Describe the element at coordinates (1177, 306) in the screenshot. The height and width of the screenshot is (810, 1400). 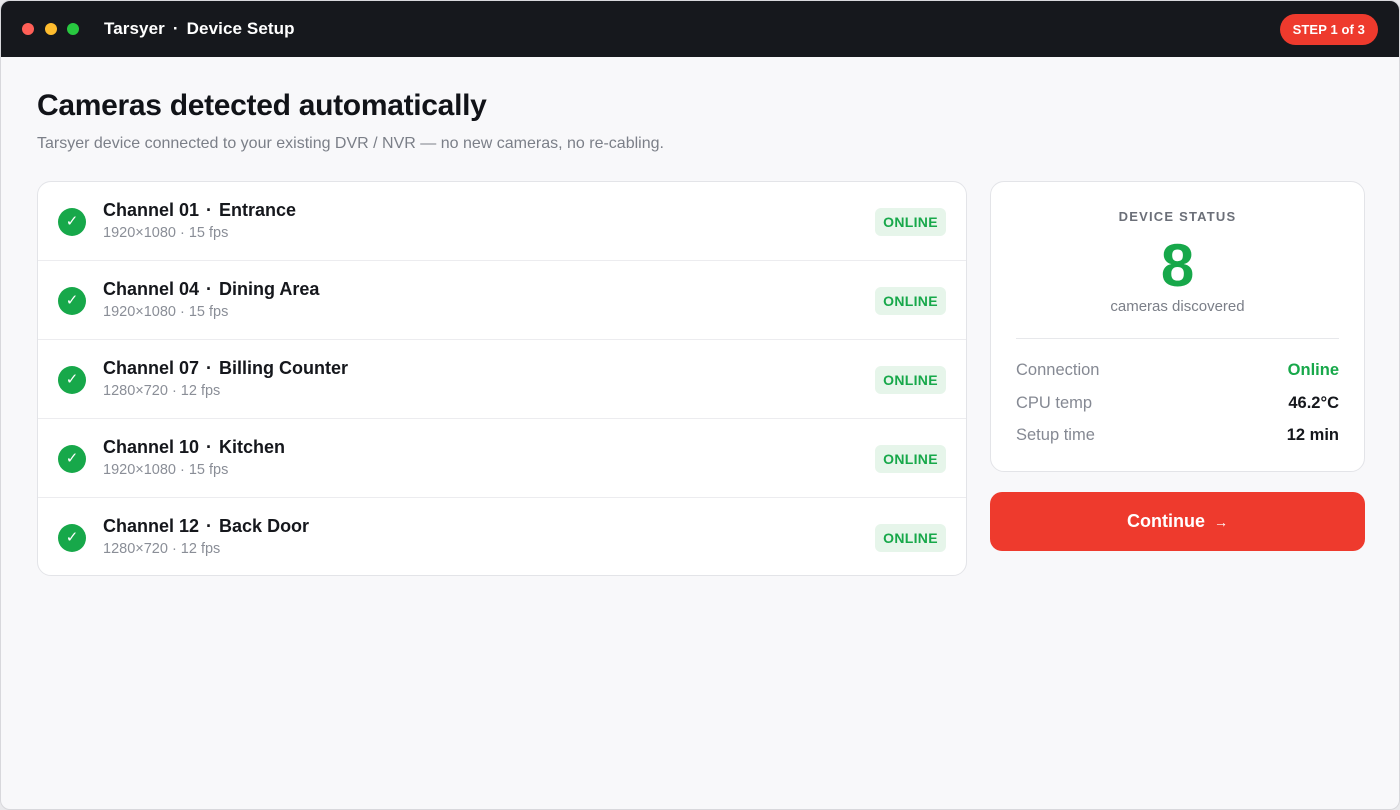
I see `cameras-discovered-caption: cameras discovered` at that location.